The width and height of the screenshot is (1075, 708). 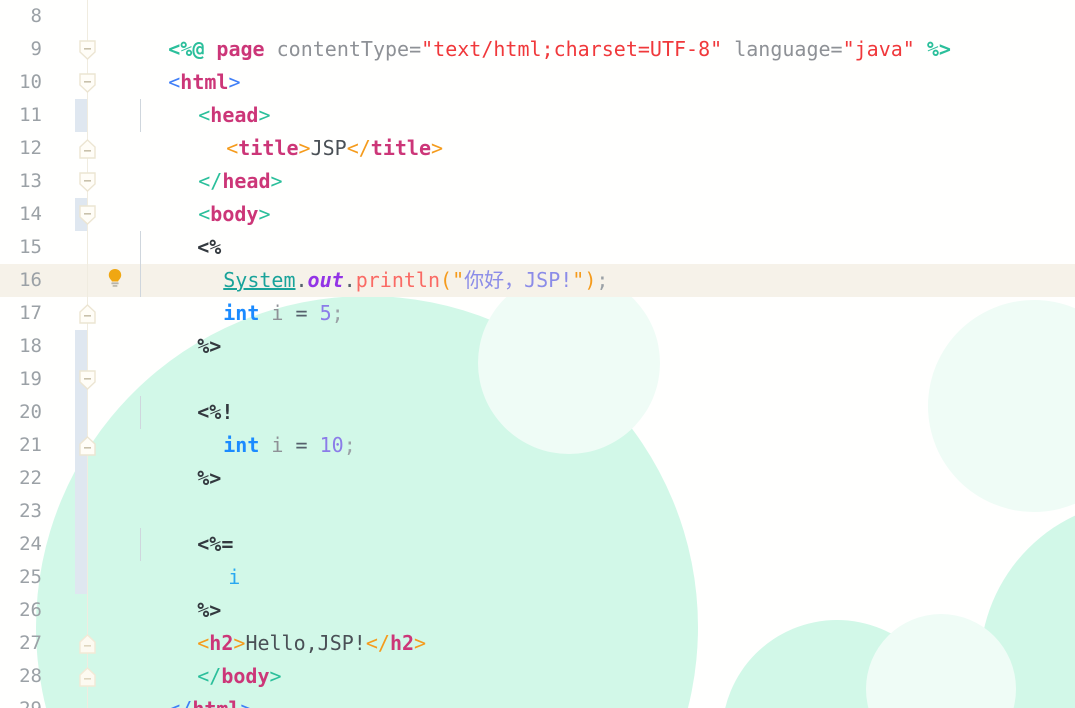 What do you see at coordinates (878, 49) in the screenshot?
I see `attr-language-value: "java"` at bounding box center [878, 49].